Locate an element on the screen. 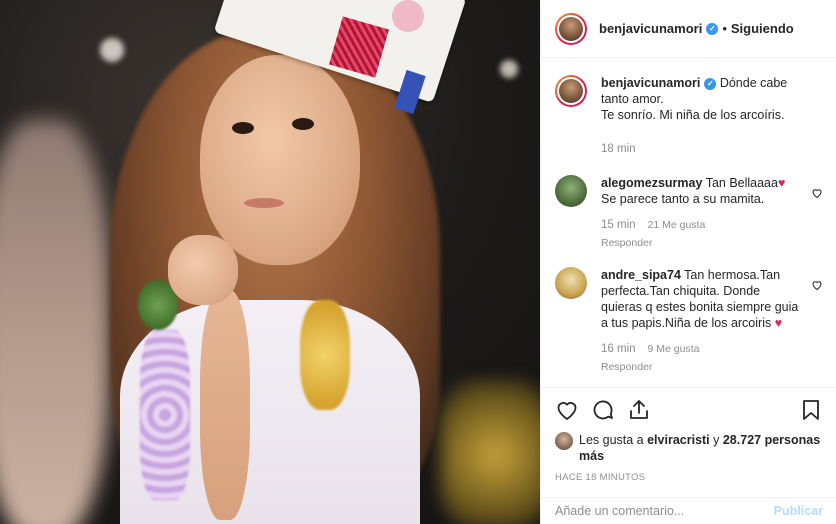  caption-line-2: Te sonrío. Mi niña de los arcoíris. is located at coordinates (693, 115).